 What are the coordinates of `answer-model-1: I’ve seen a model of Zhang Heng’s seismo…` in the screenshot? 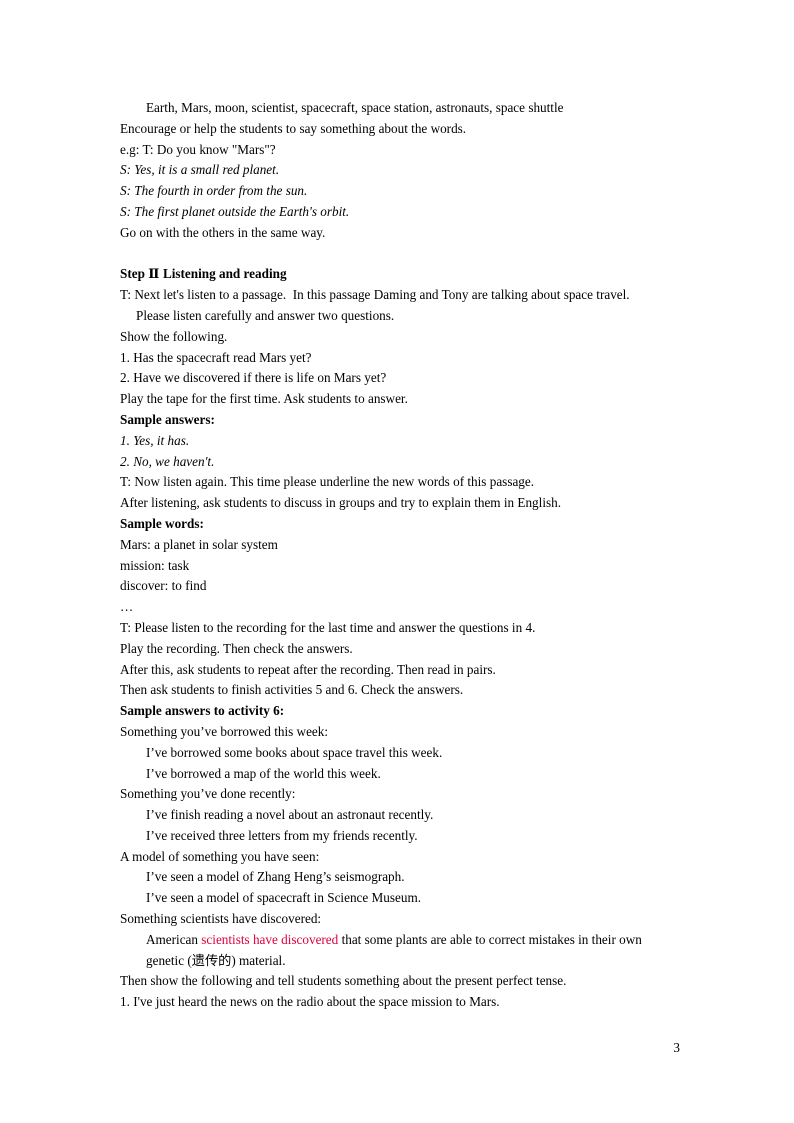 It's located at (275, 877).